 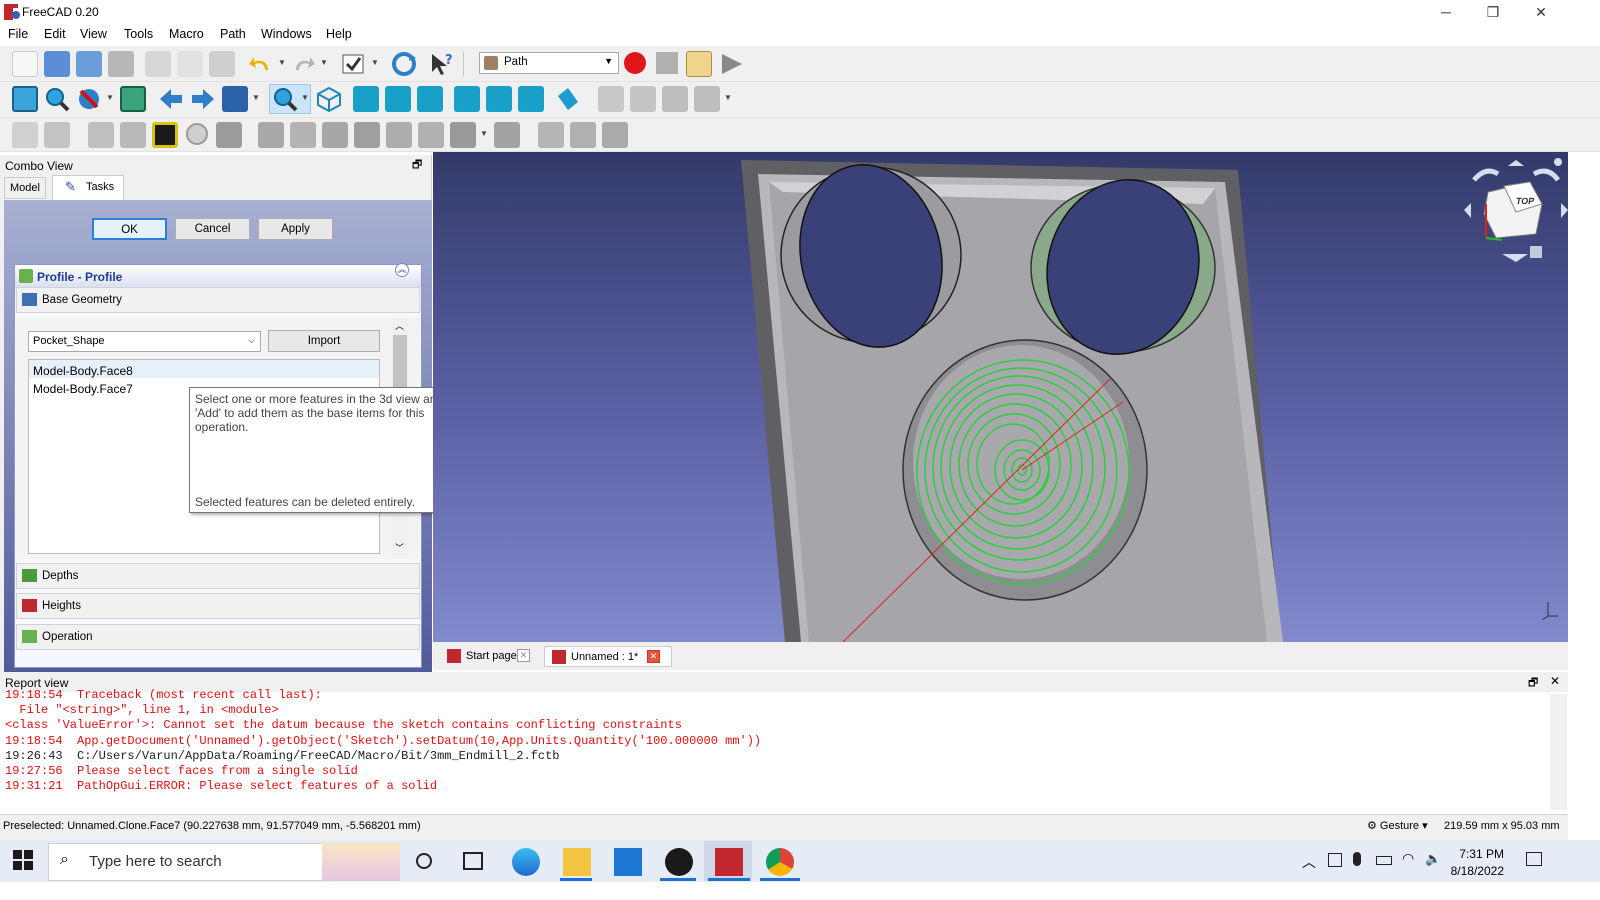 What do you see at coordinates (1357, 859) in the screenshot?
I see `microphone-icon` at bounding box center [1357, 859].